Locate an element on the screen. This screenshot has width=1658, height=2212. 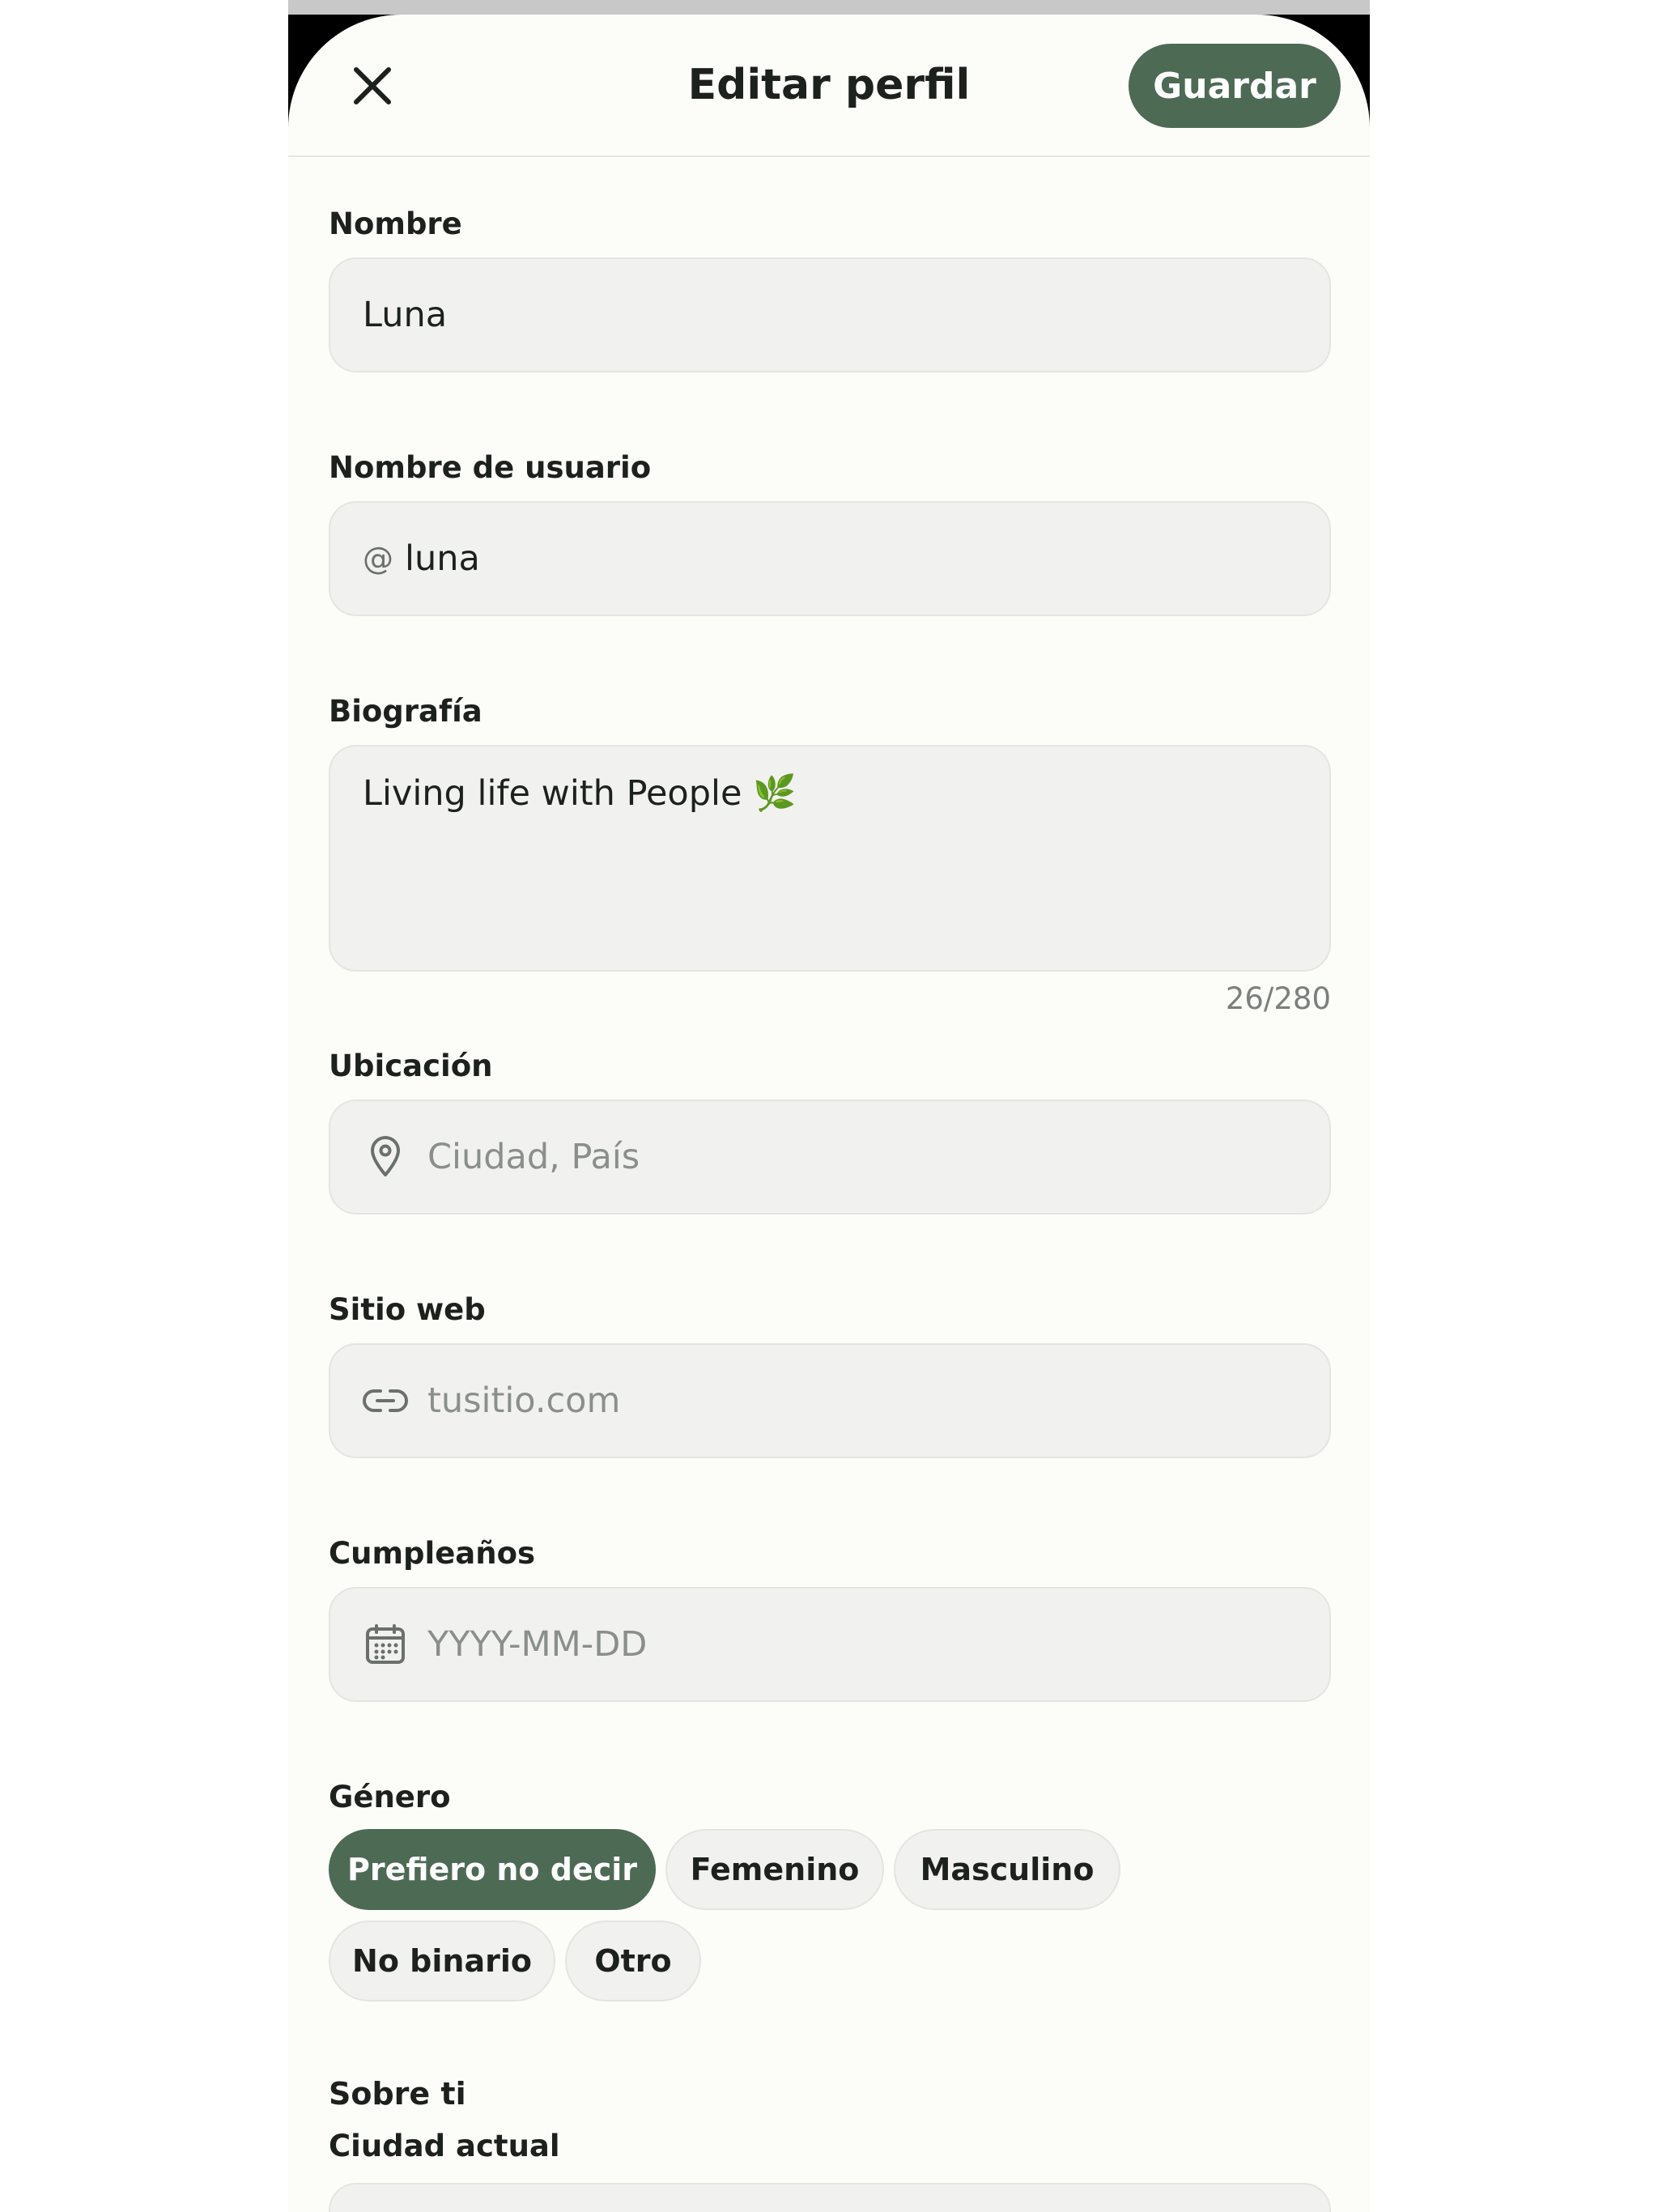
status-strip is located at coordinates (829, 8).